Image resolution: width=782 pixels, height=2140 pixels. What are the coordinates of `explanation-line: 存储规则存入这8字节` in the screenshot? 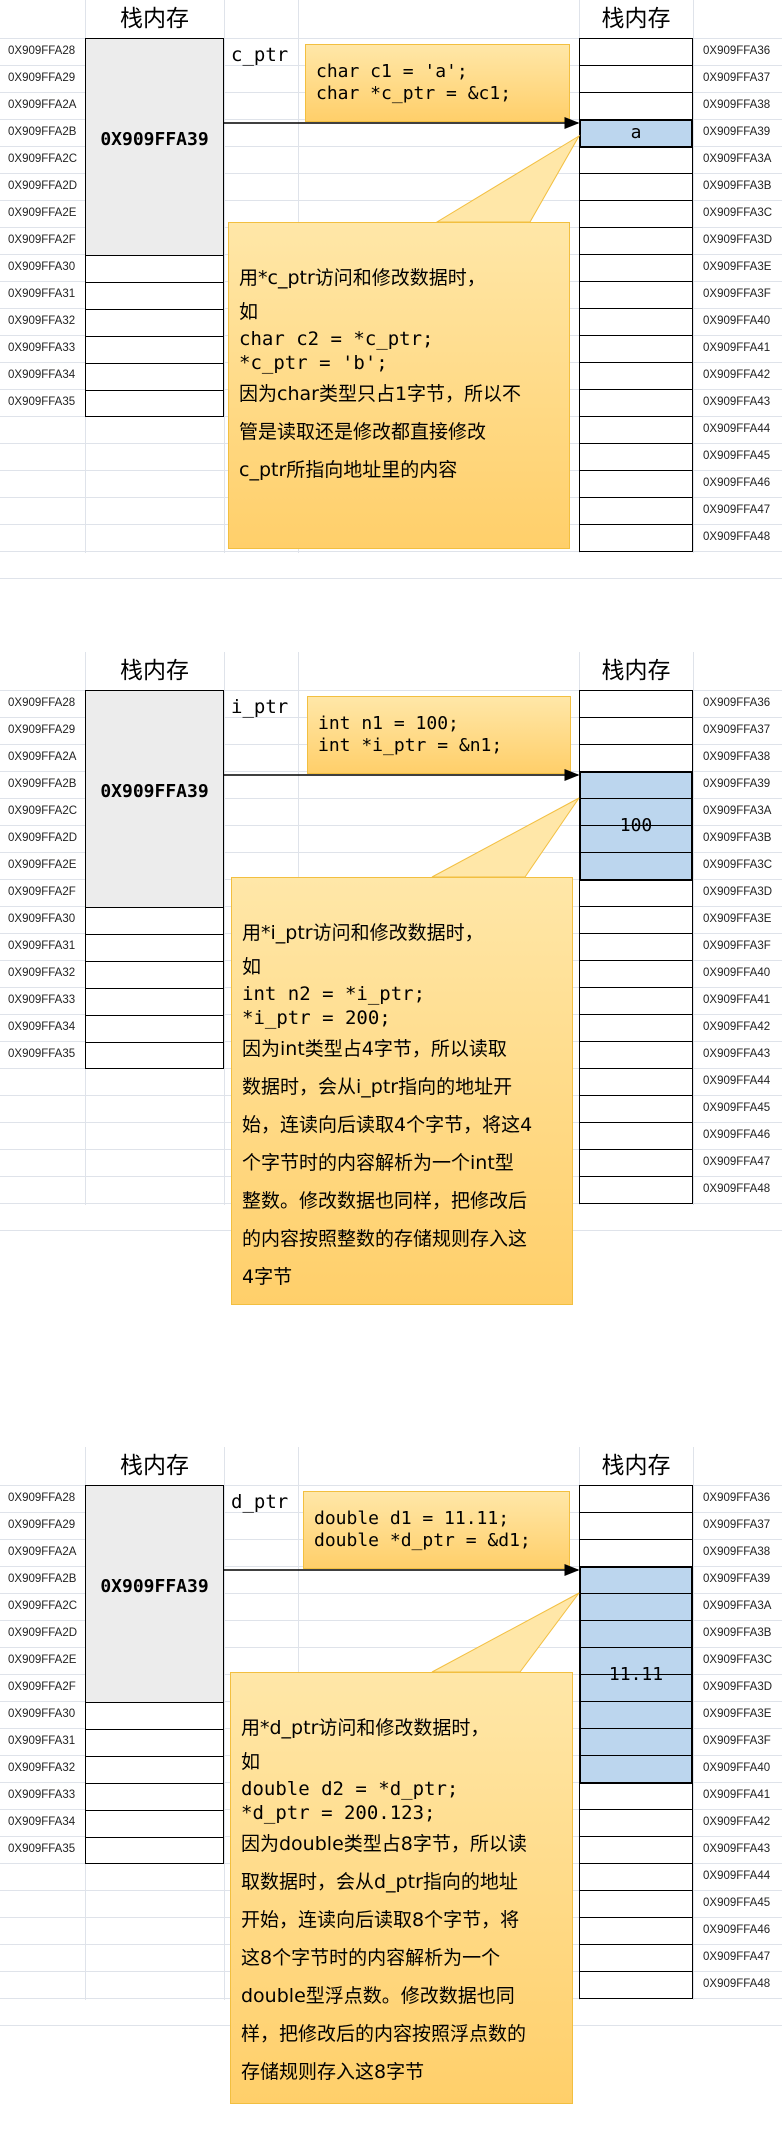 It's located at (333, 2072).